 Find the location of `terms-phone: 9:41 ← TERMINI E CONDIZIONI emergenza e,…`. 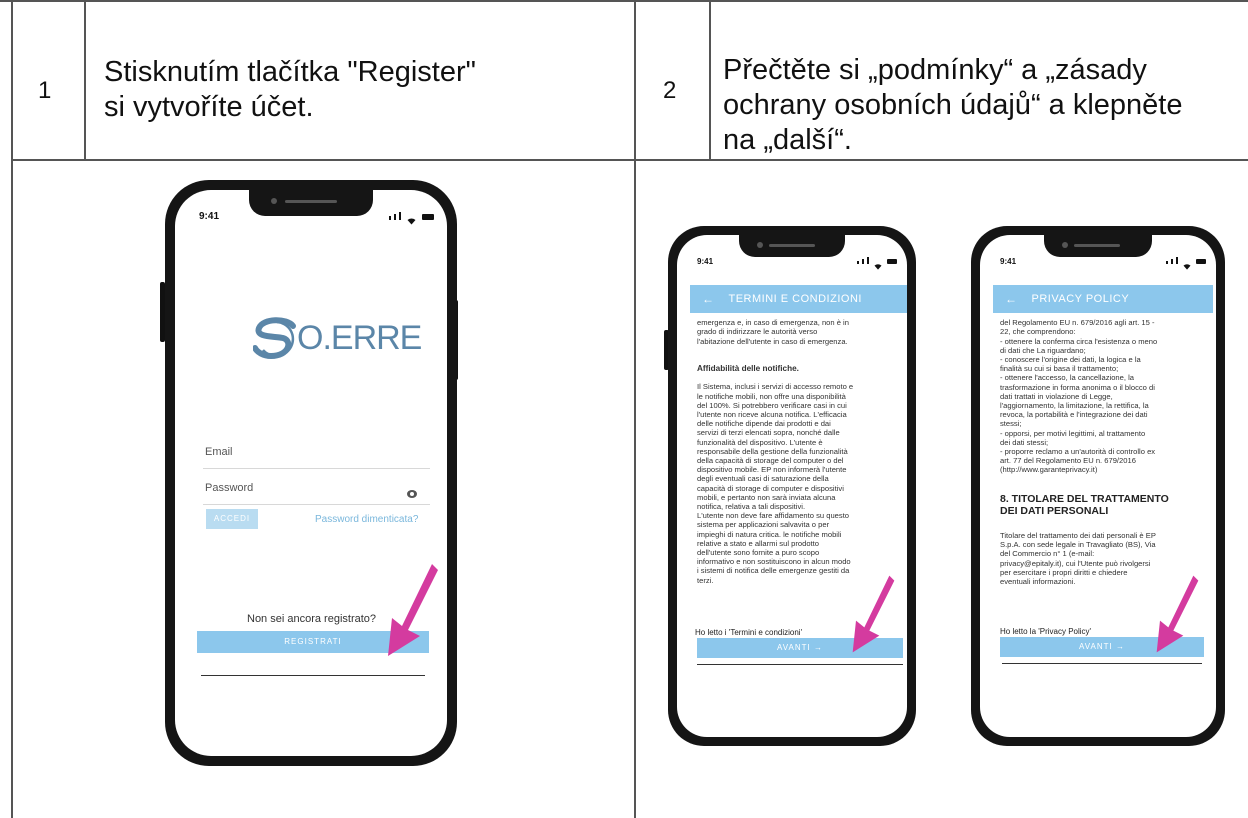

terms-phone: 9:41 ← TERMINI E CONDIZIONI emergenza e,… is located at coordinates (792, 486).